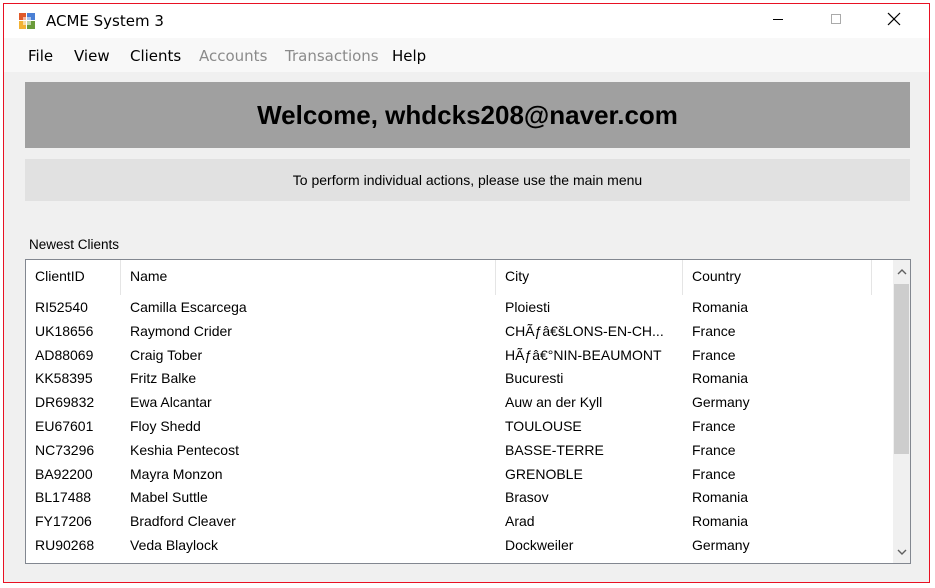 The width and height of the screenshot is (935, 588). I want to click on cell-name: Craig Tober, so click(166, 354).